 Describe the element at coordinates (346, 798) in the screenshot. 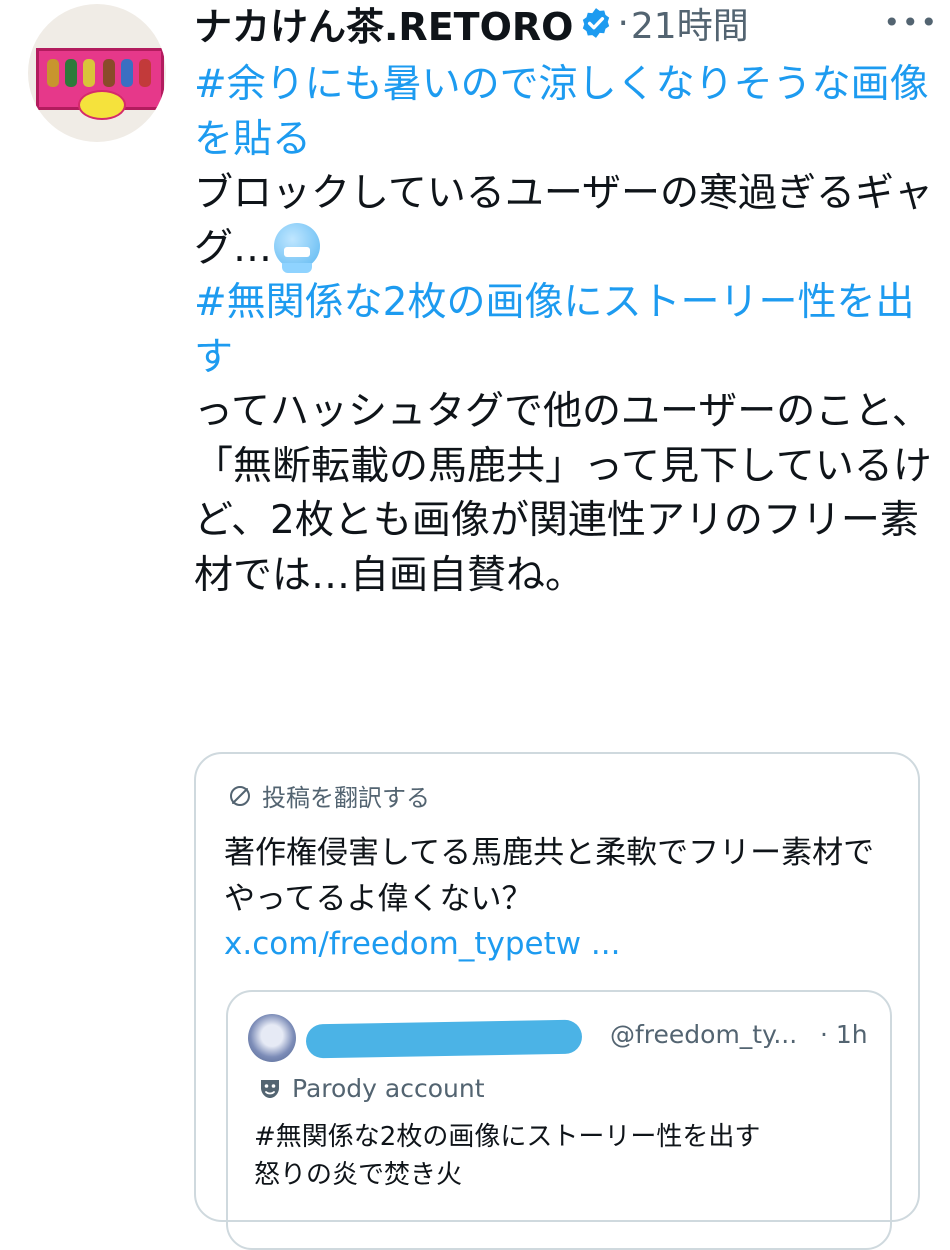

I see `translate-label: 投稿を翻訳する` at that location.